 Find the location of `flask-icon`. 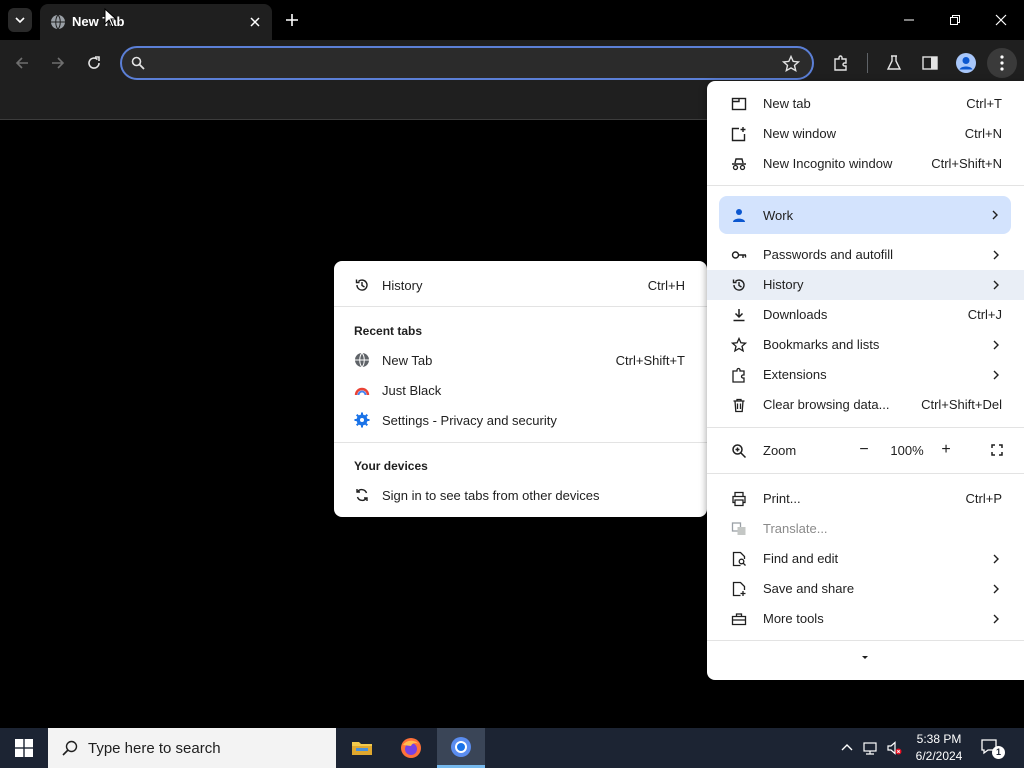

flask-icon is located at coordinates (894, 62).